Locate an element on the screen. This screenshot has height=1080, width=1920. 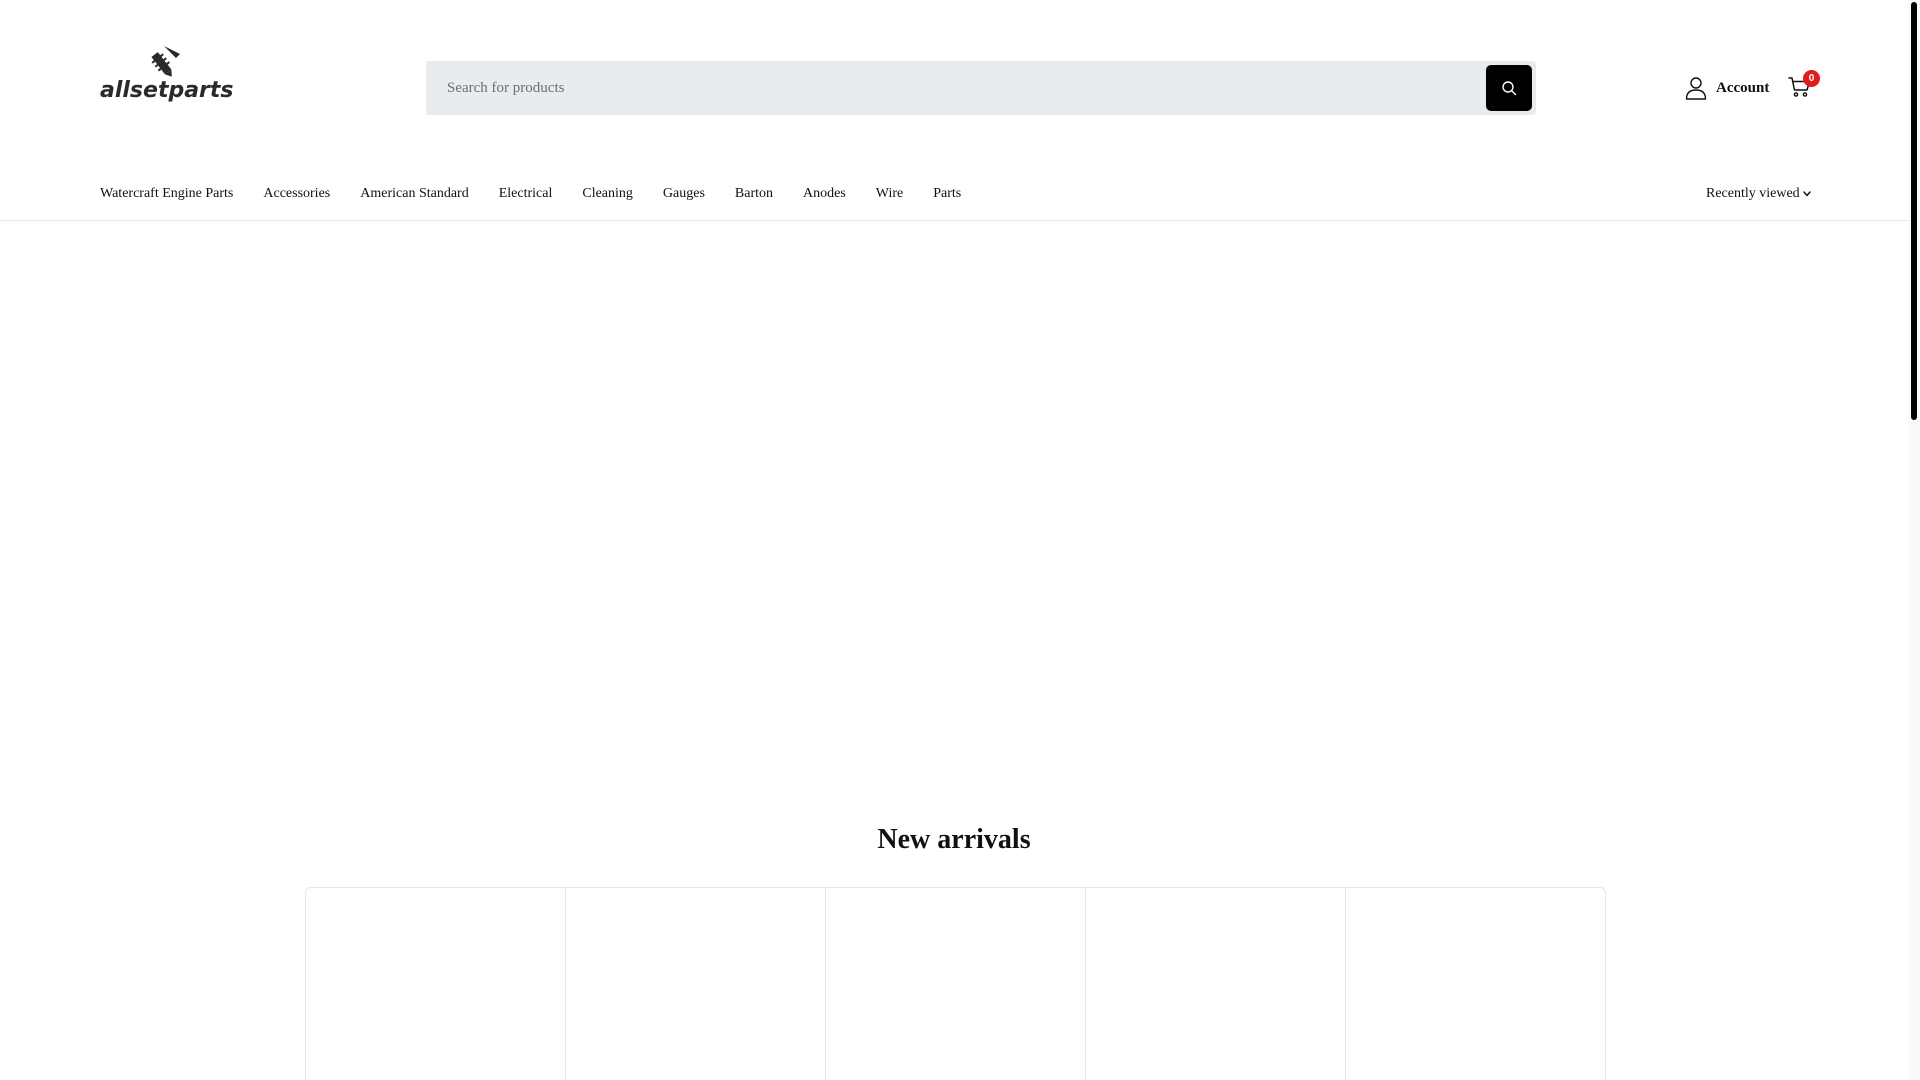
account-link: Account is located at coordinates (1727, 88).